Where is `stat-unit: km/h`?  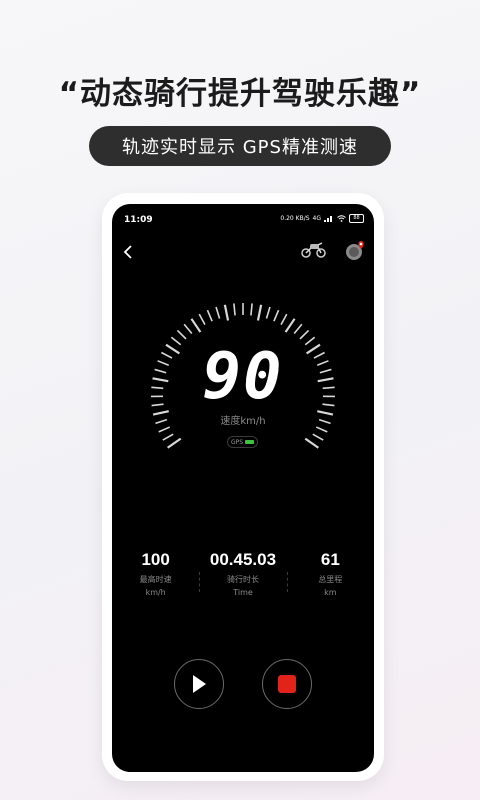 stat-unit: km/h is located at coordinates (155, 592).